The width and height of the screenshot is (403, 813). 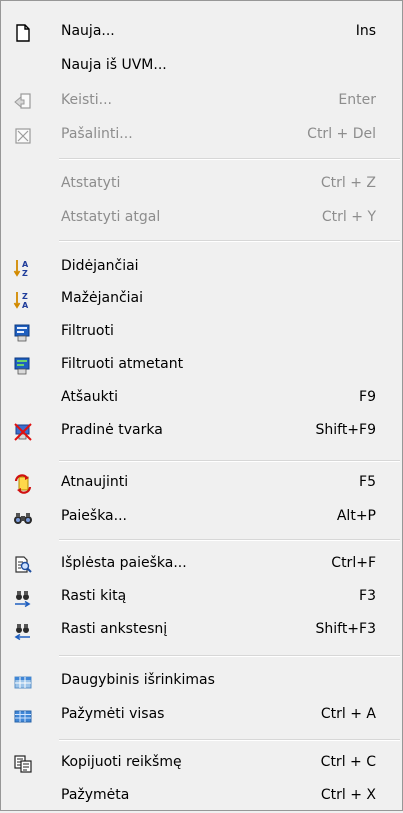 I want to click on menu-item-label: Rasti ankstesnį, so click(x=114, y=629).